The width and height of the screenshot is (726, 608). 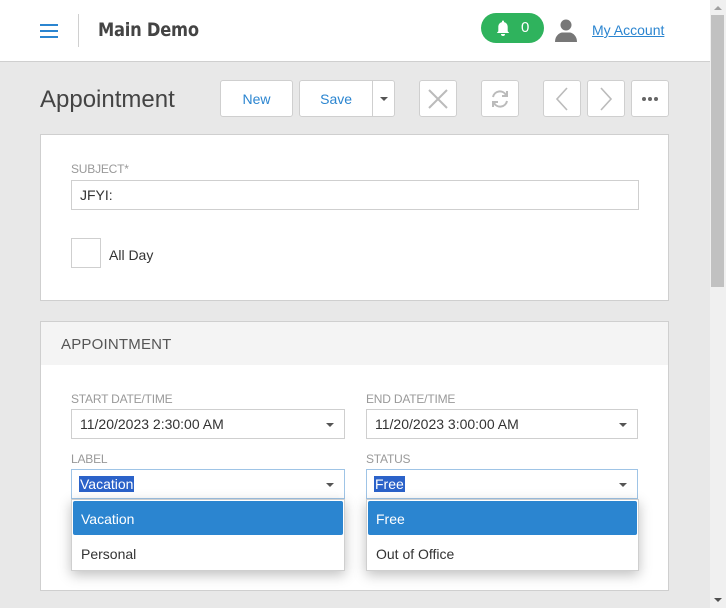 I want to click on label-dropdown-list: Vacation Personal, so click(x=208, y=535).